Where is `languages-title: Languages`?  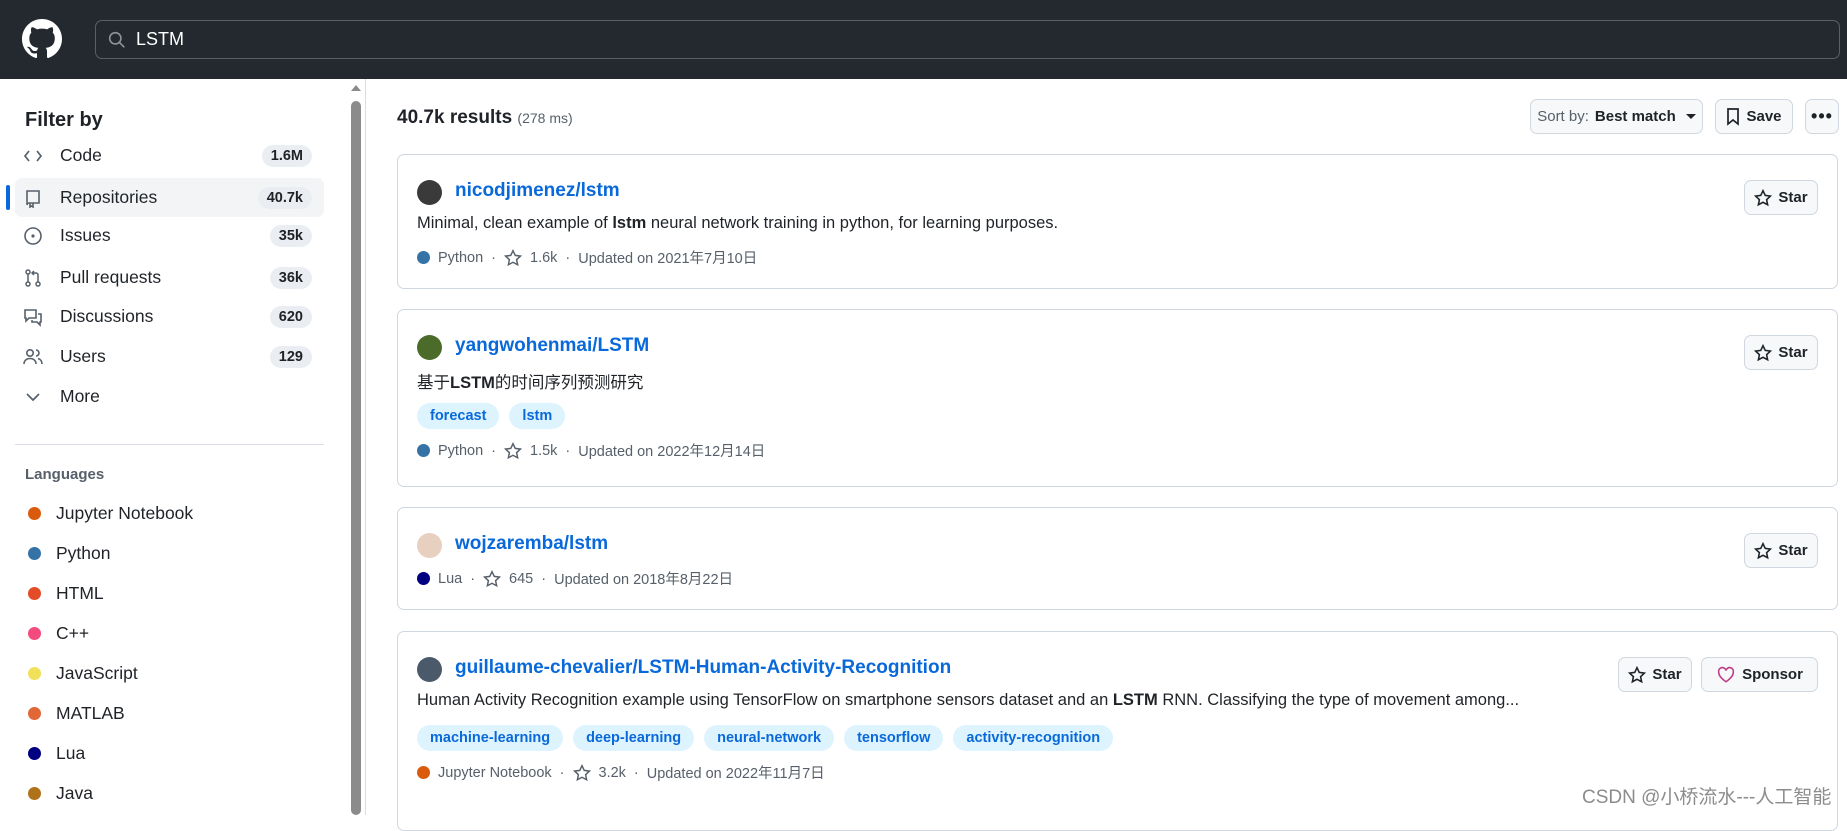 languages-title: Languages is located at coordinates (65, 474).